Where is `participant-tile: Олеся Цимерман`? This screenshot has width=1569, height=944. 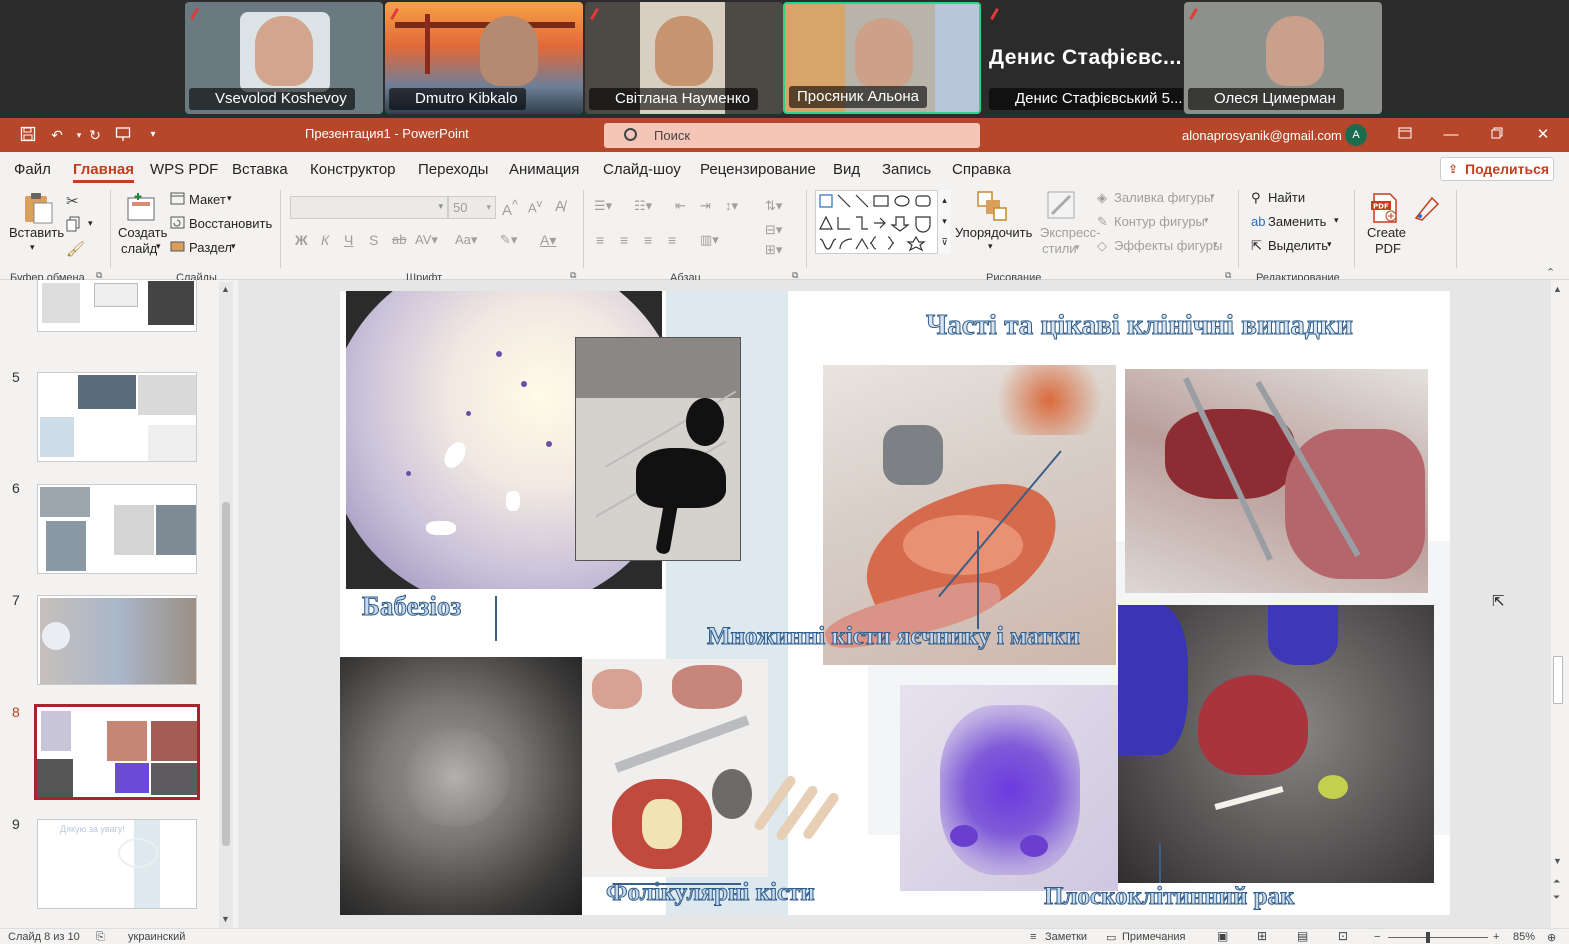 participant-tile: Олеся Цимерман is located at coordinates (1283, 58).